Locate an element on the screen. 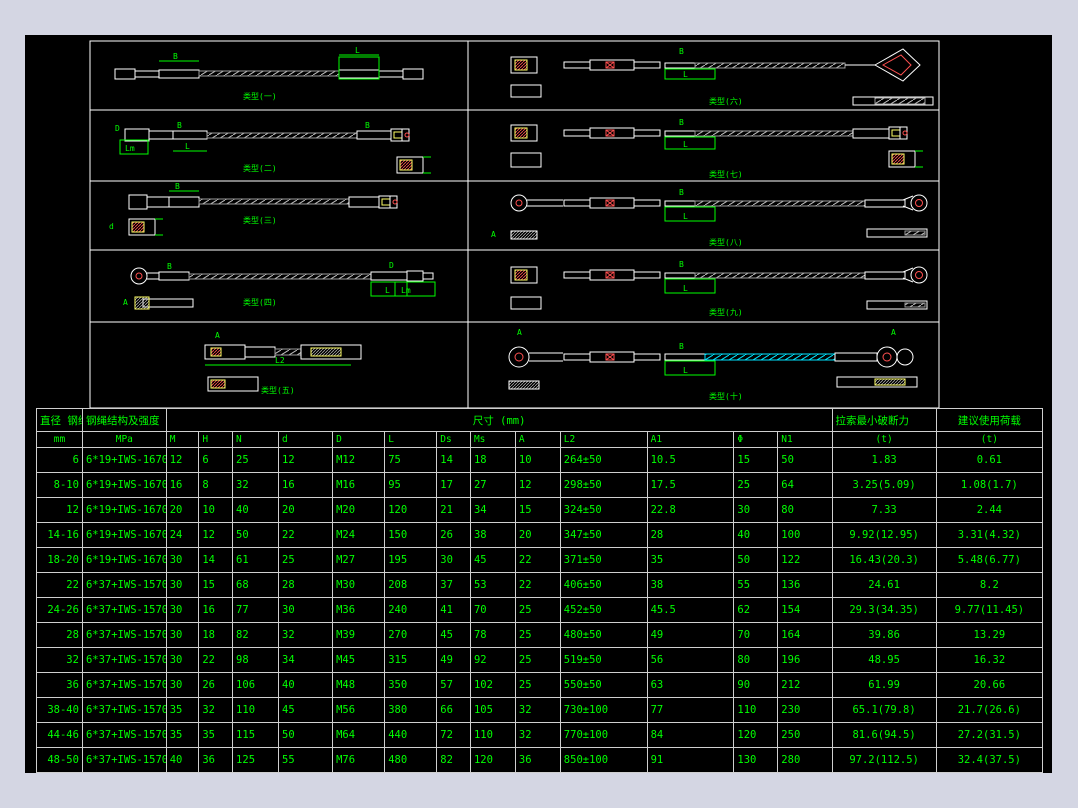 This screenshot has height=808, width=1078. table-cell: 230 is located at coordinates (805, 710).